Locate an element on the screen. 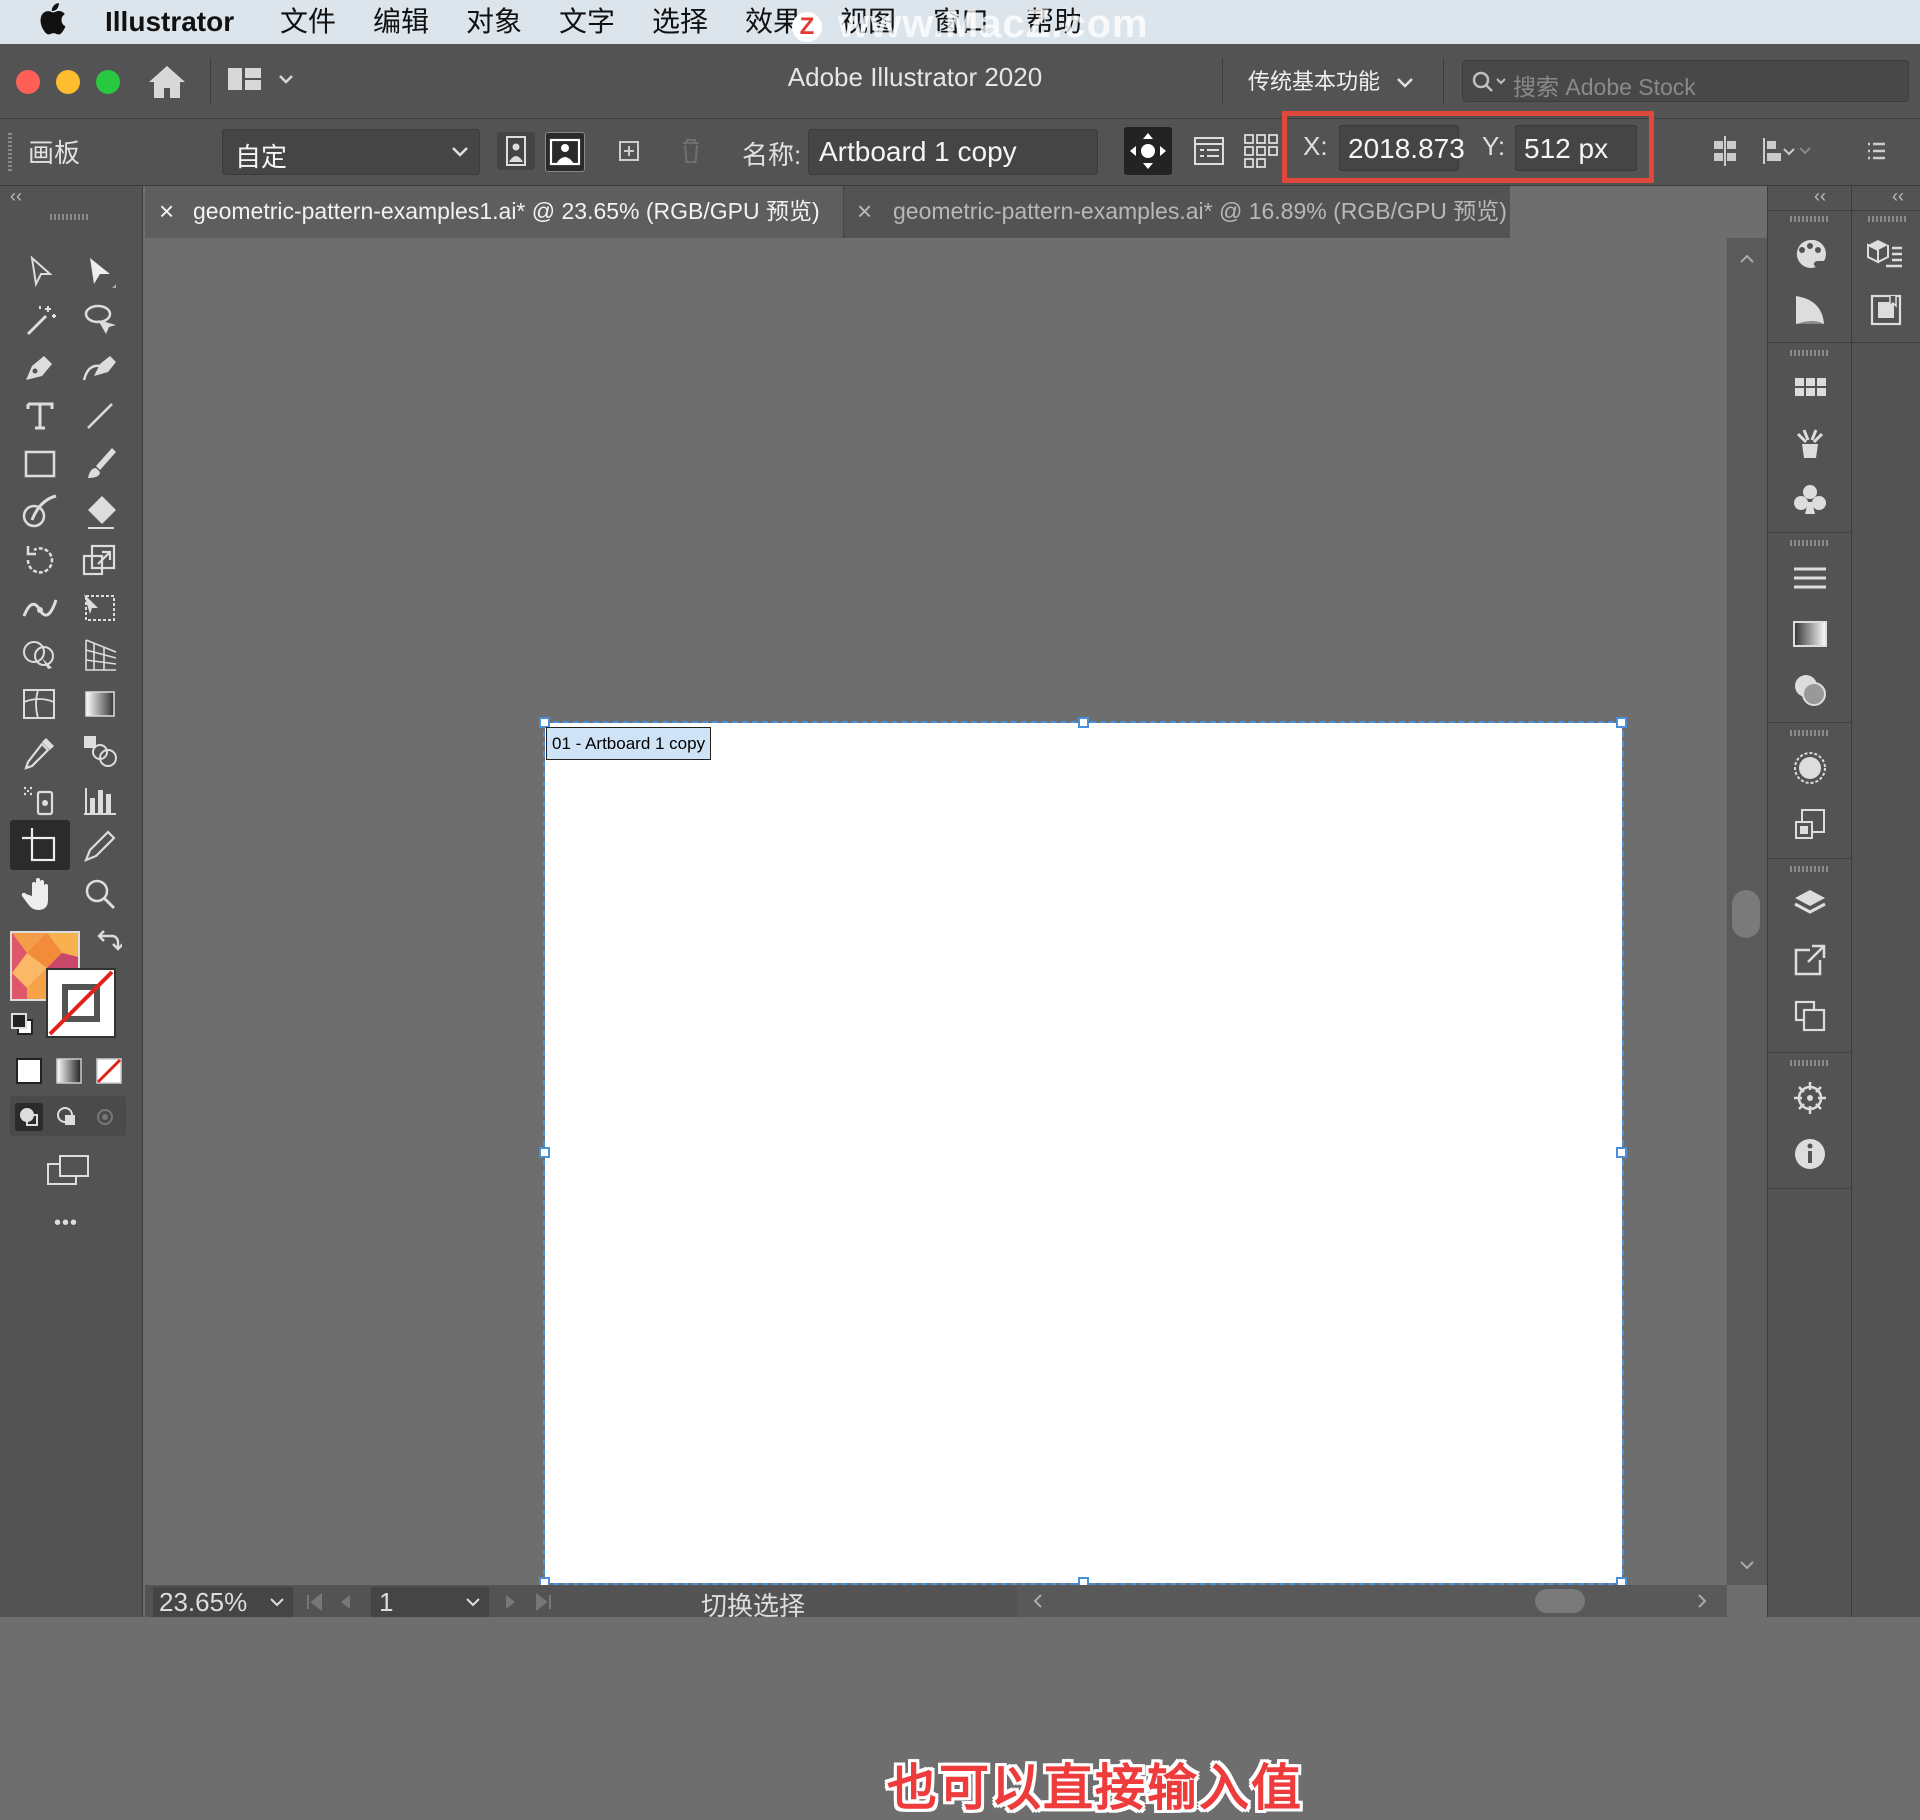 This screenshot has height=1820, width=1920. next-artboard-icon is located at coordinates (511, 1602).